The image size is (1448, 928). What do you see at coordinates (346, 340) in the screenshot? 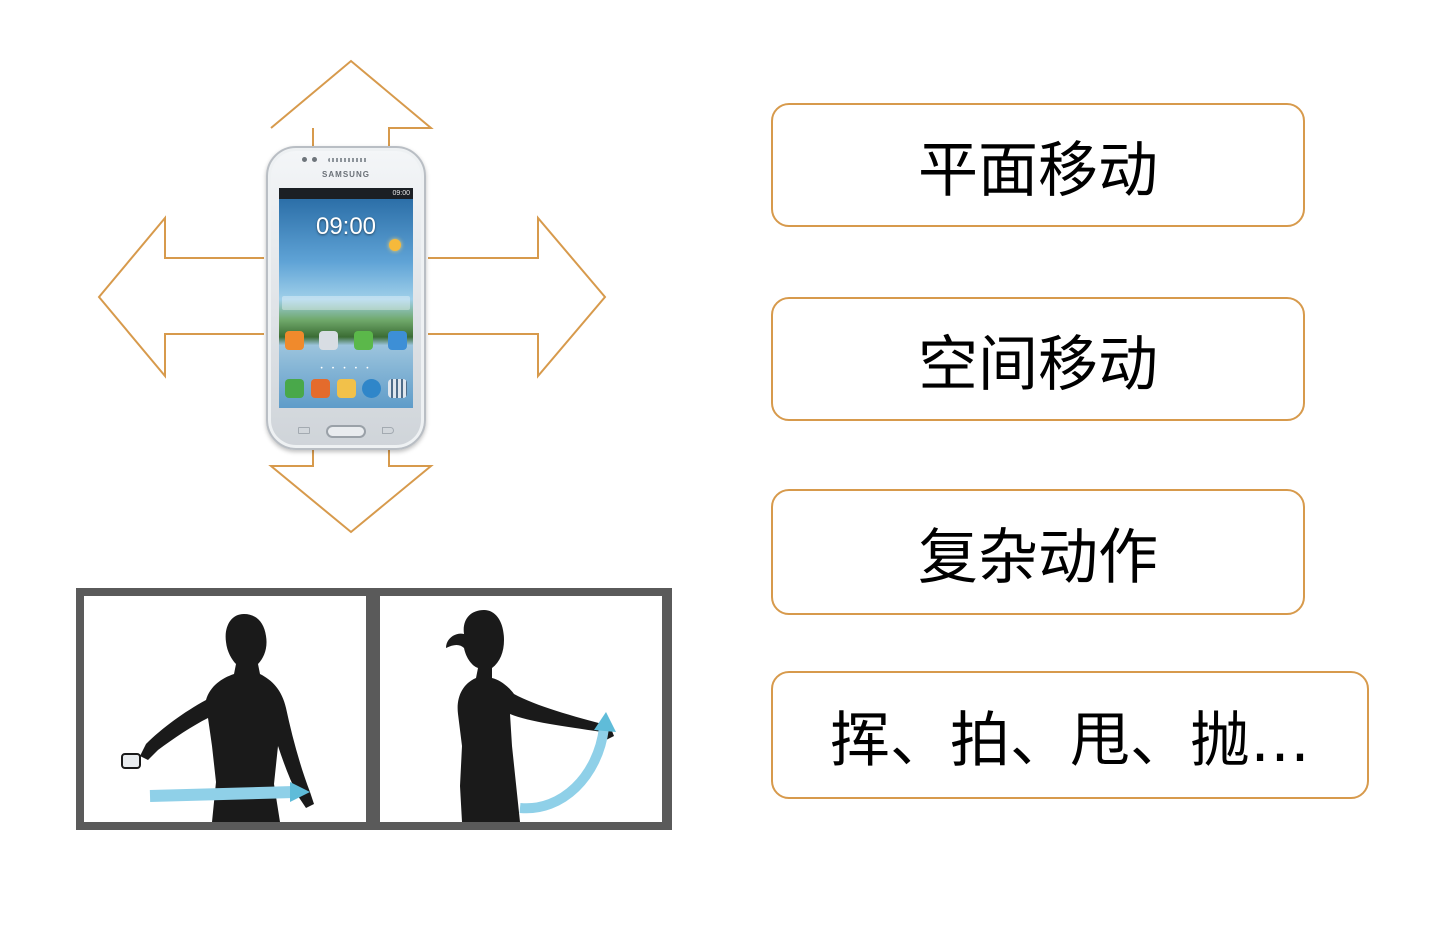
I see `app-row` at bounding box center [346, 340].